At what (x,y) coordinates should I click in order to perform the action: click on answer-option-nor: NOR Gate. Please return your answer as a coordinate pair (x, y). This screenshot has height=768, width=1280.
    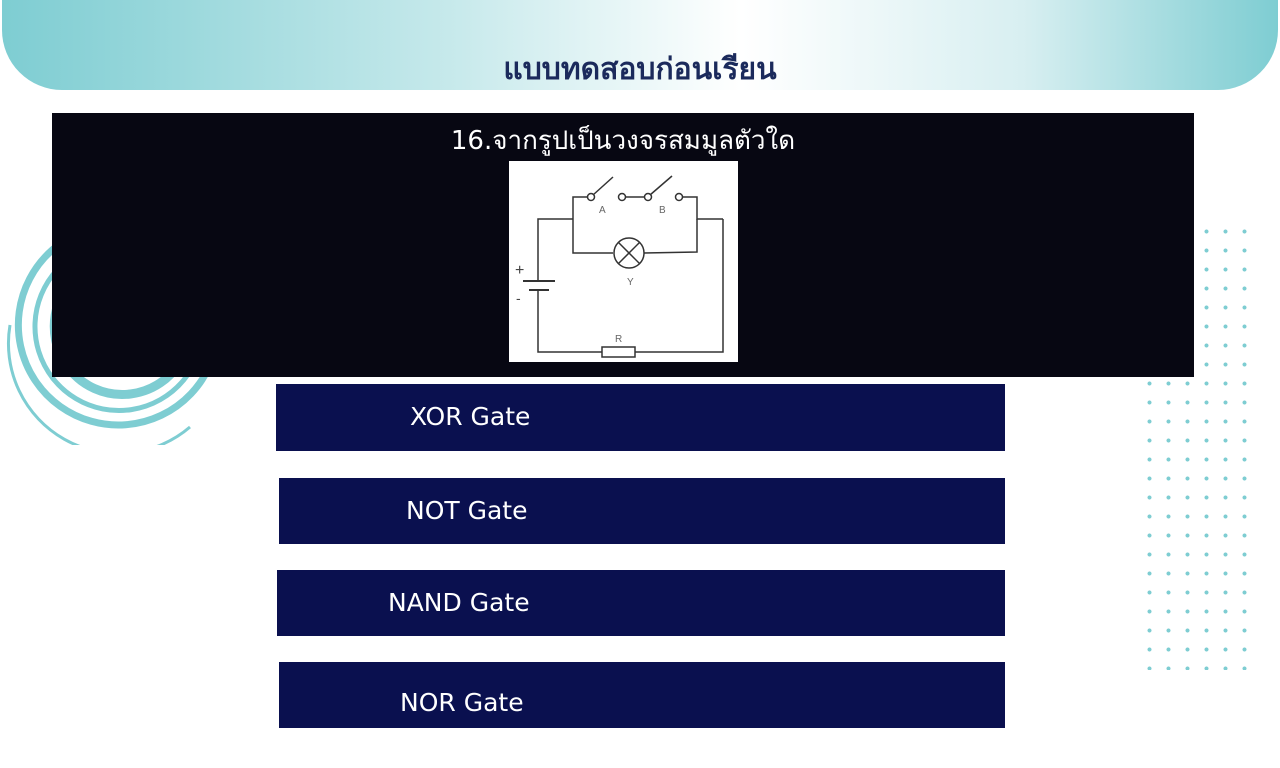
    Looking at the image, I should click on (642, 695).